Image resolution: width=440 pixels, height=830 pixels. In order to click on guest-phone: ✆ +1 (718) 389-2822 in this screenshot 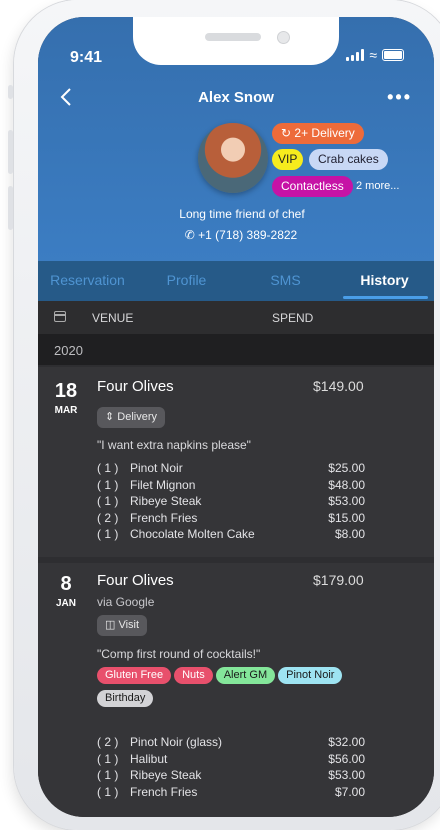, I will do `click(236, 235)`.